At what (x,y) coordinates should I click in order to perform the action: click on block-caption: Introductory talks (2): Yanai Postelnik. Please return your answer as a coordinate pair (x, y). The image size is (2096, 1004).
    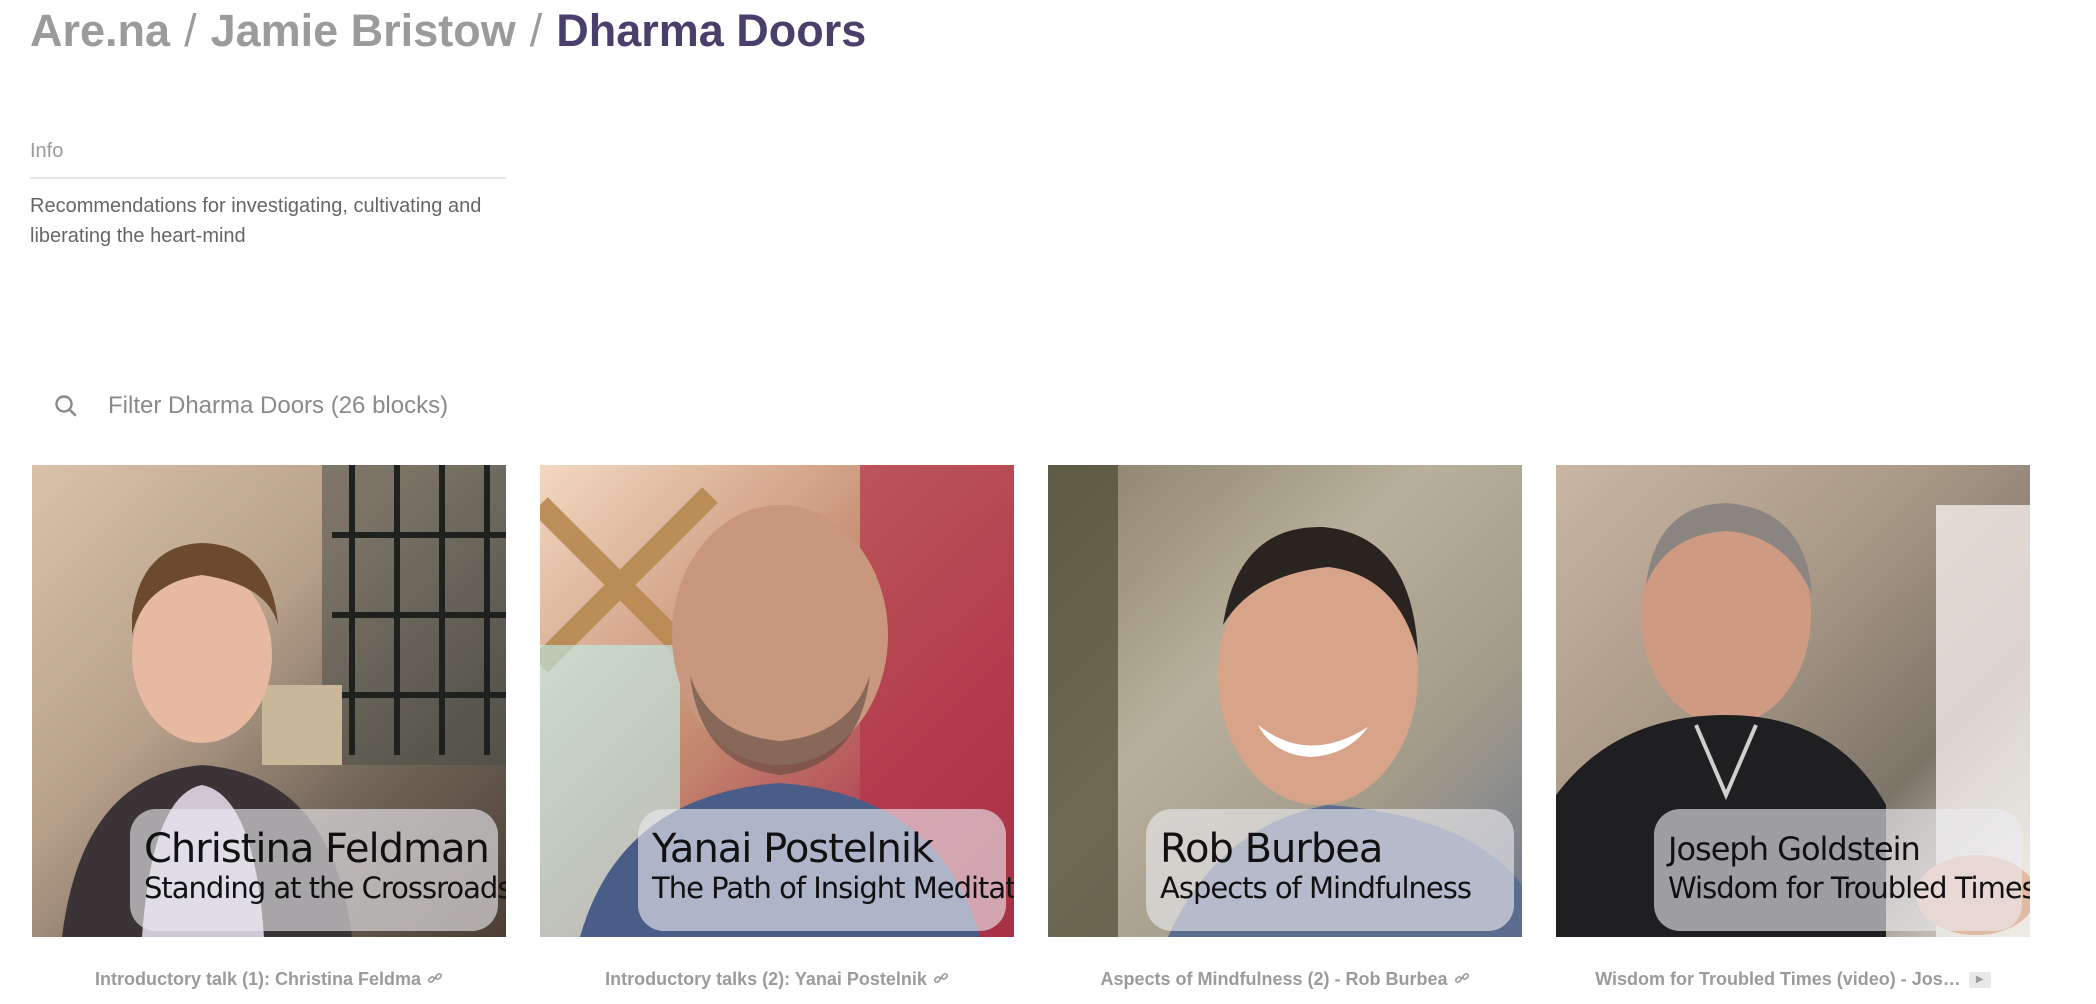
    Looking at the image, I should click on (777, 980).